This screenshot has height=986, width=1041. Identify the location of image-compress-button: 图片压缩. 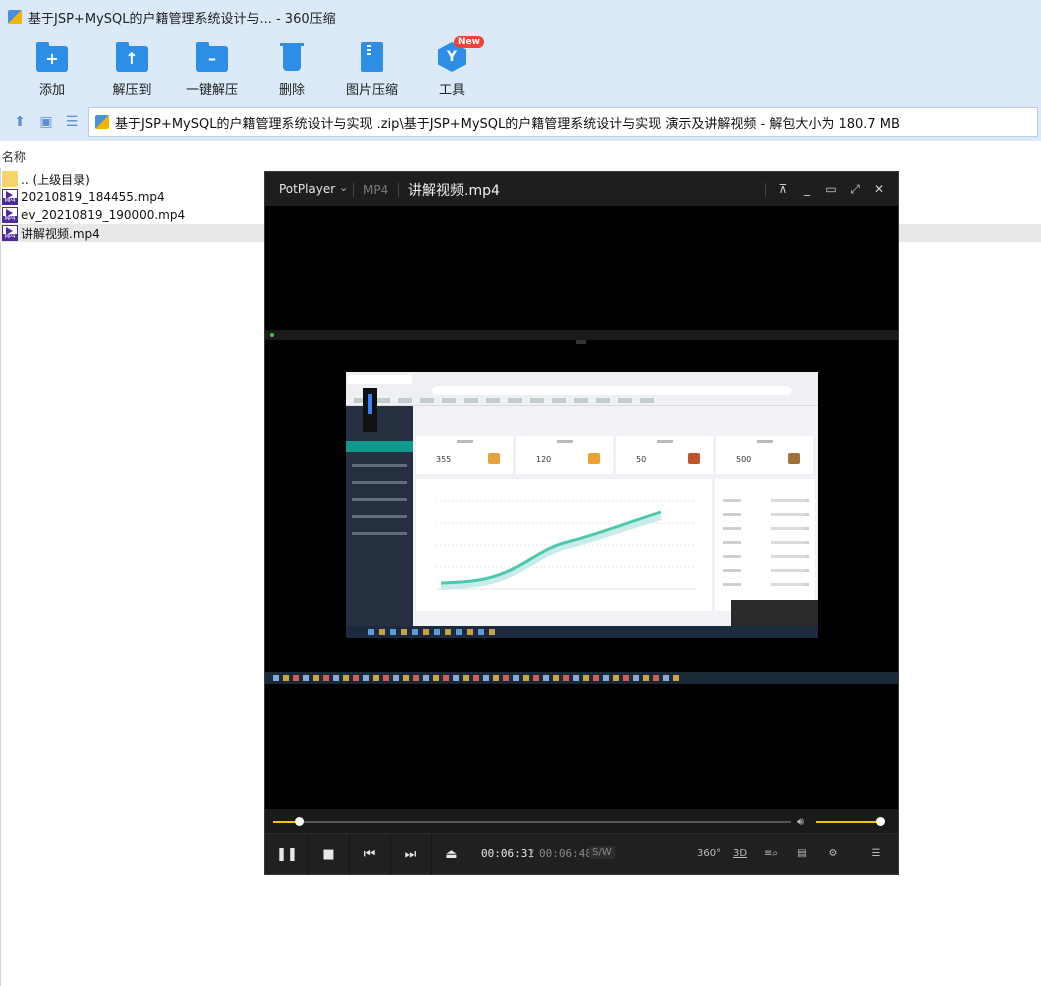
(372, 69).